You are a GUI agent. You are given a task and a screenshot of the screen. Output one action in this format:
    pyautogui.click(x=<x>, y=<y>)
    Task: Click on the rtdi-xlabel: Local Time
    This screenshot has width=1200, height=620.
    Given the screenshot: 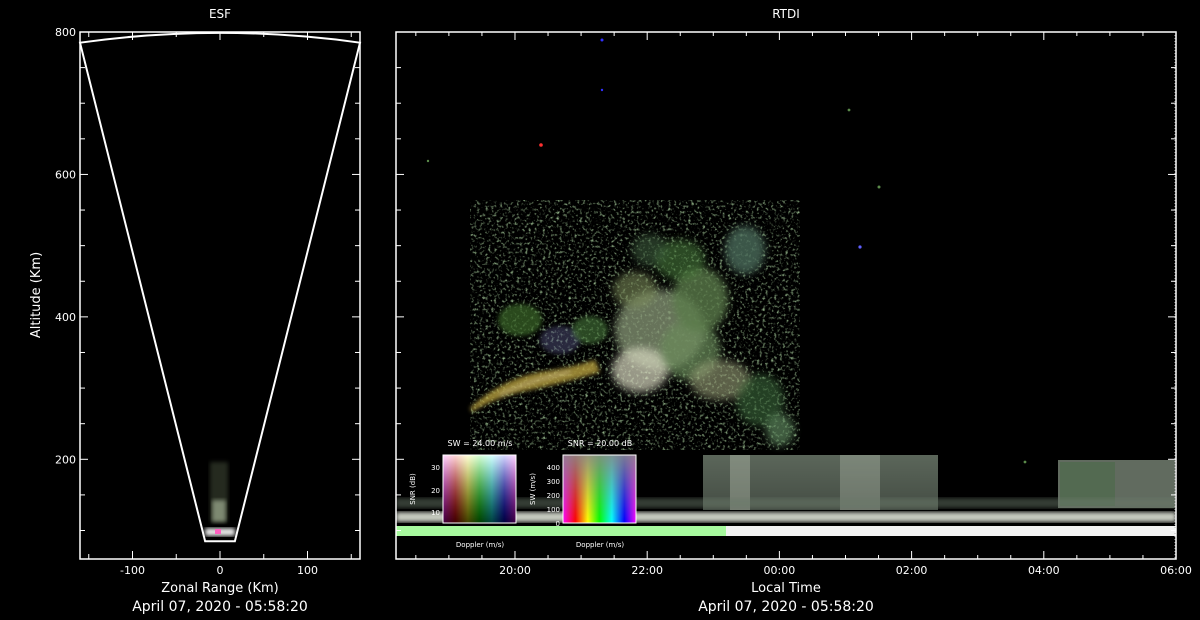 What is the action you would take?
    pyautogui.click(x=786, y=588)
    